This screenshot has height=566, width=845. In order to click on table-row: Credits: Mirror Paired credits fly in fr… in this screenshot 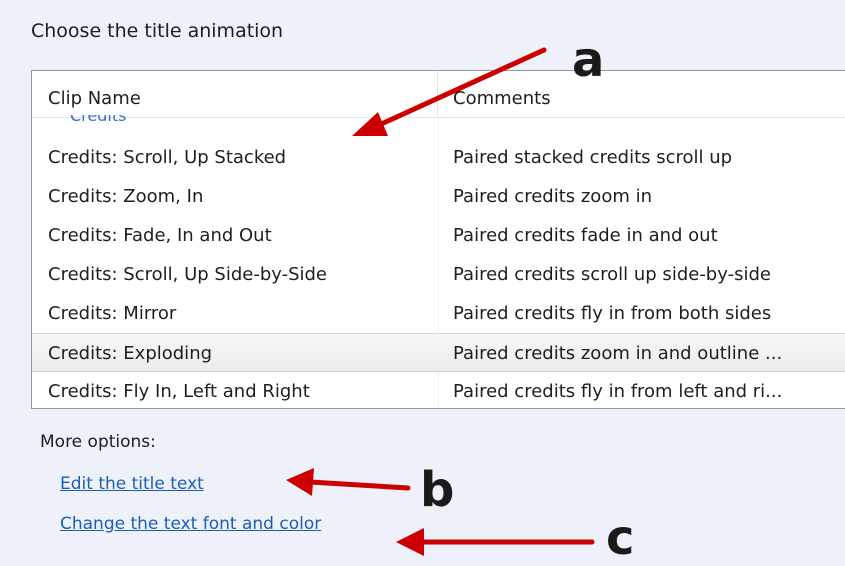, I will do `click(438, 313)`.